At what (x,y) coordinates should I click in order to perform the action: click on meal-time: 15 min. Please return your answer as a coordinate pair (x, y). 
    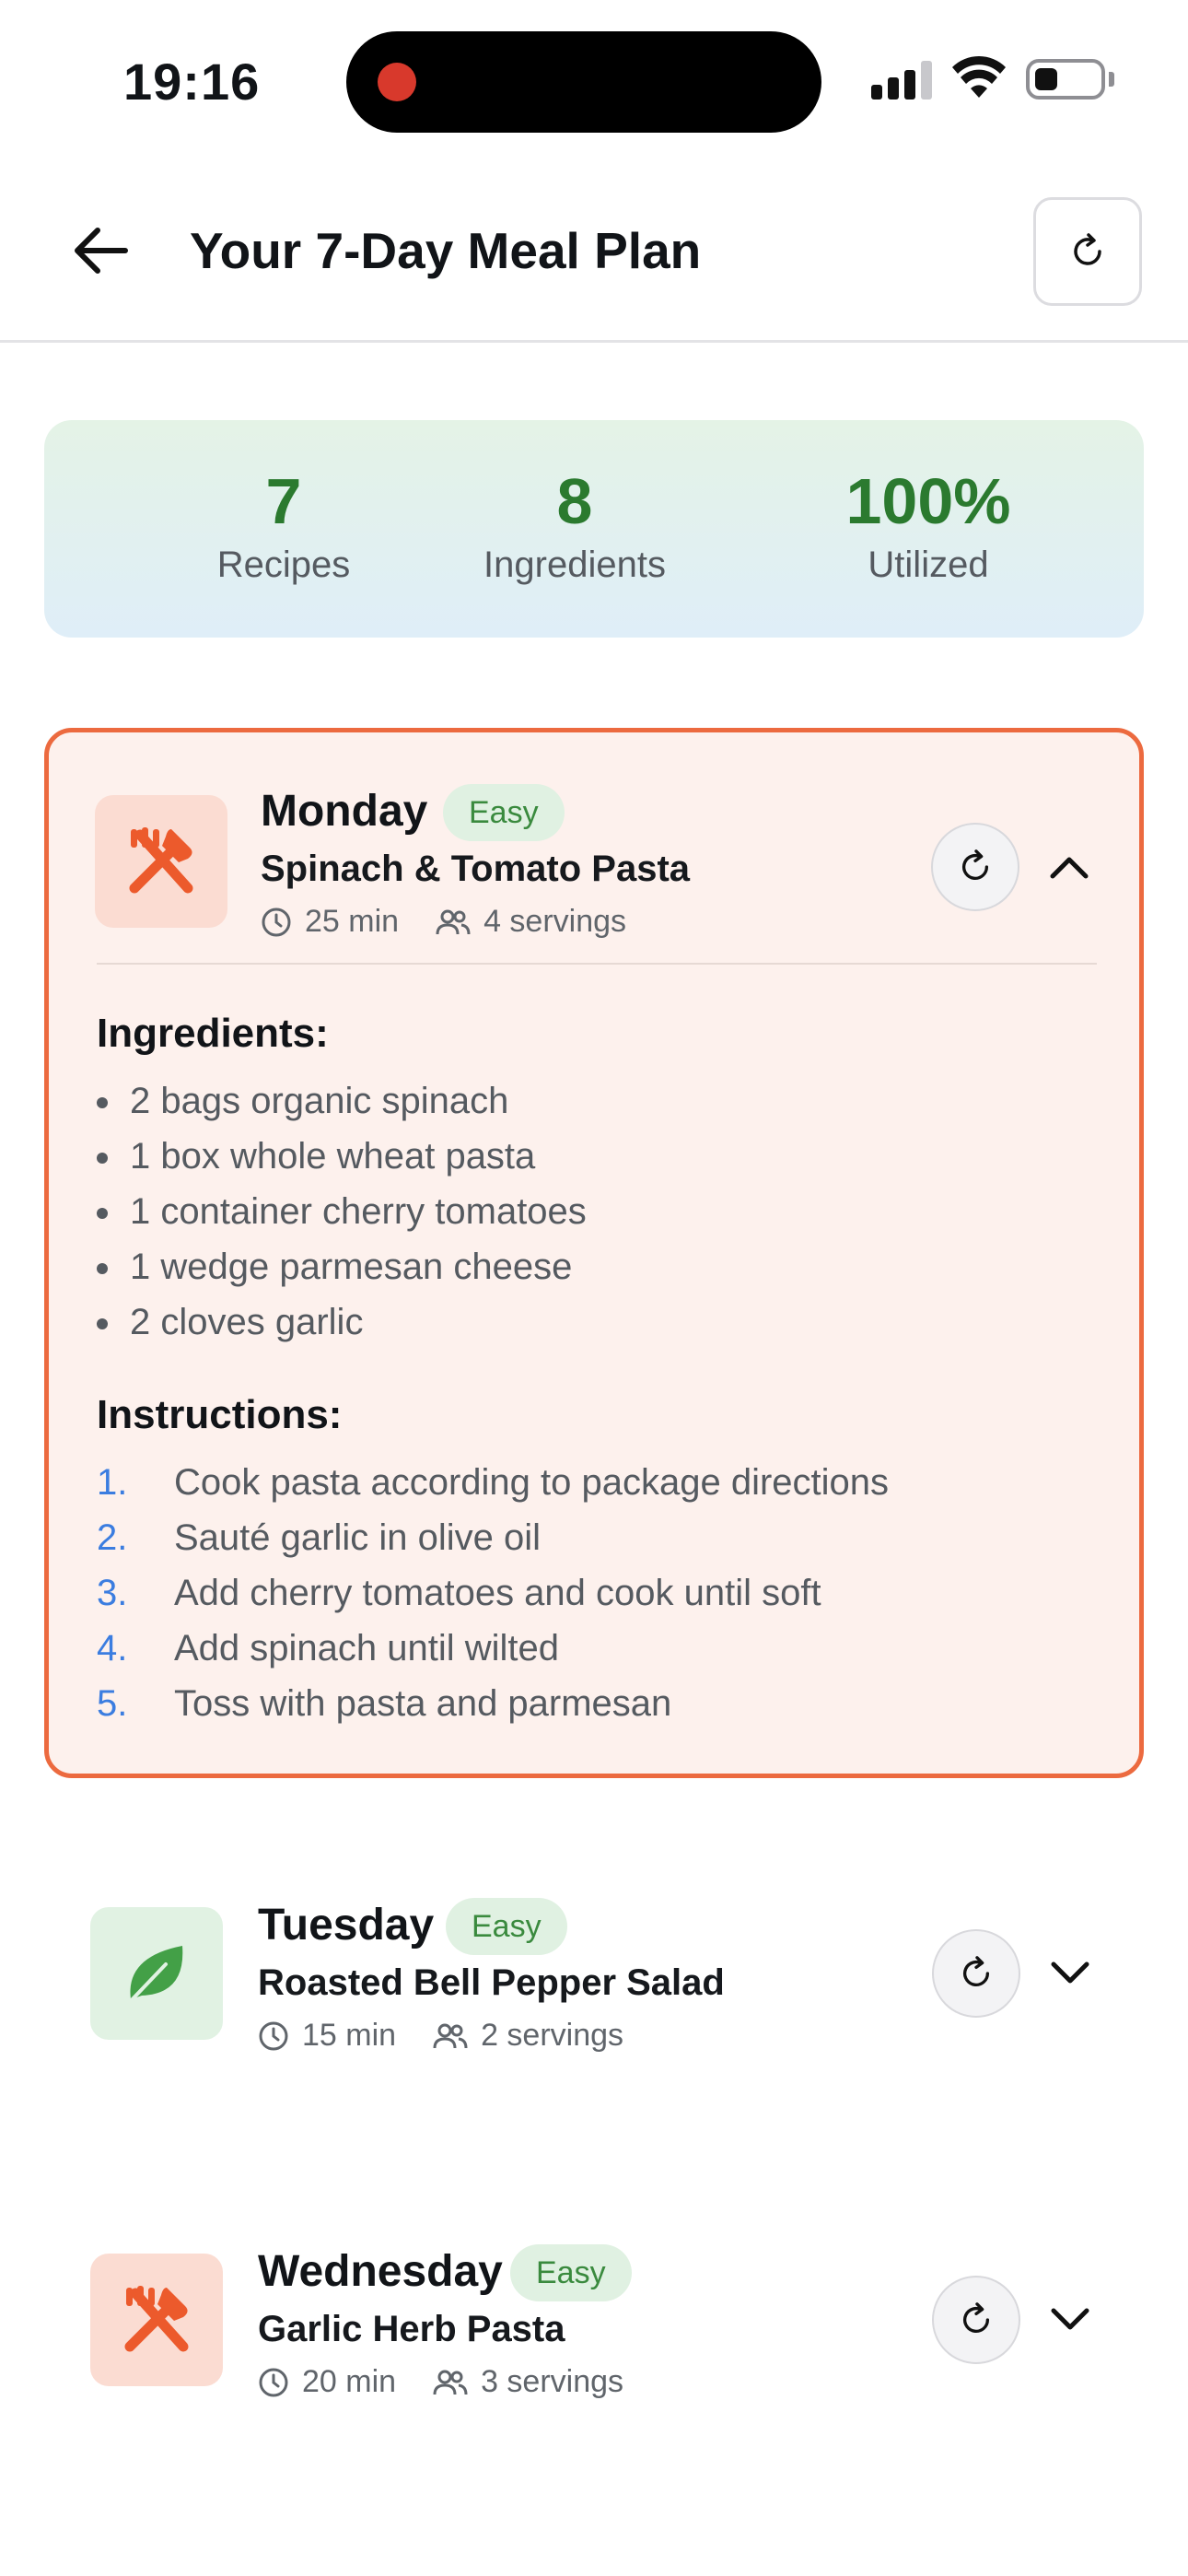
    Looking at the image, I should click on (349, 2036).